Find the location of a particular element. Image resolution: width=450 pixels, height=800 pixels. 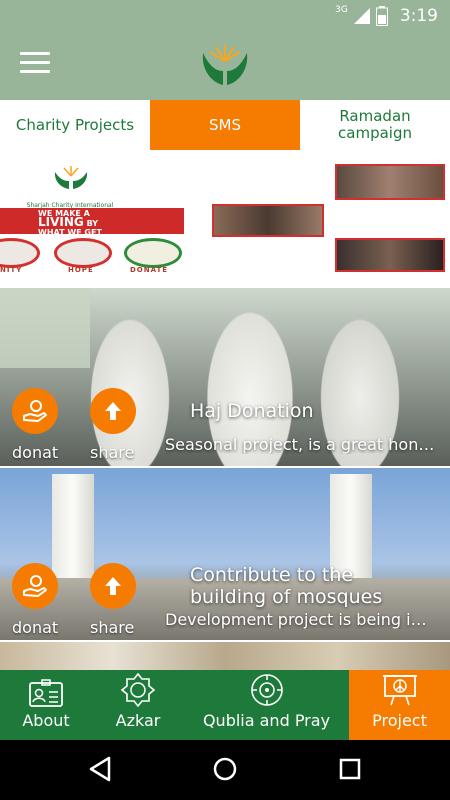

banner-caption-donate: DONATE is located at coordinates (149, 270).